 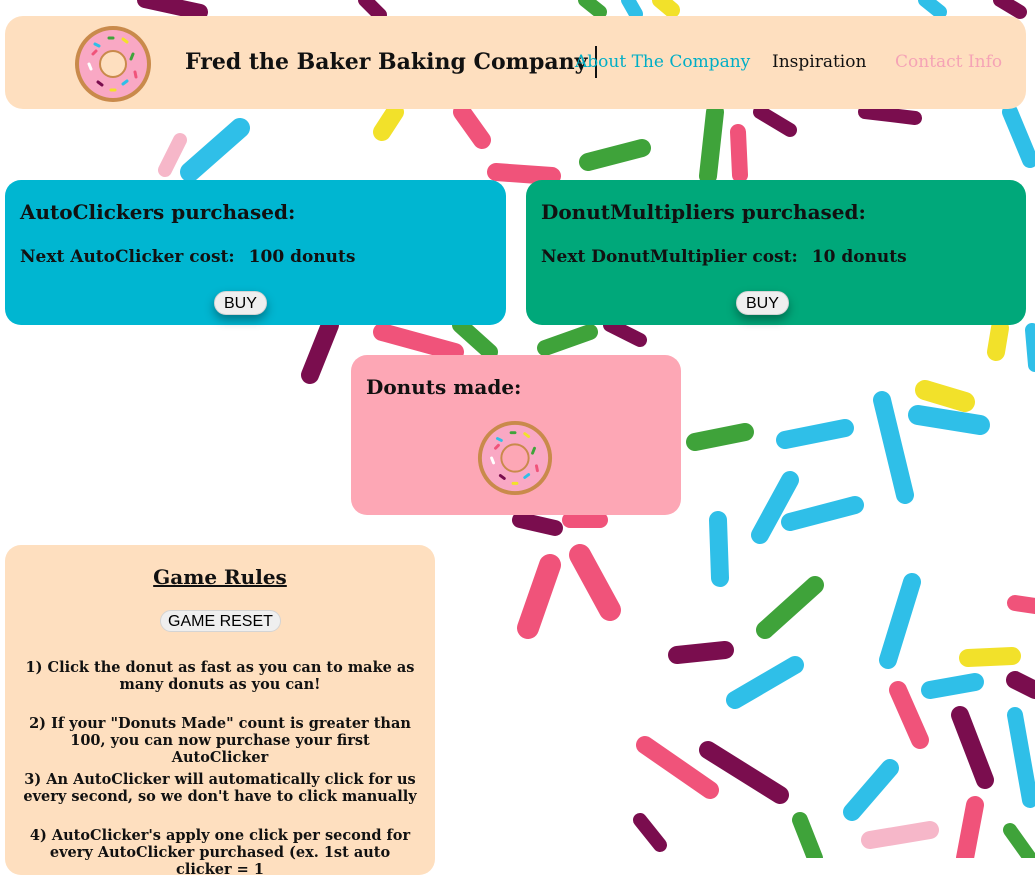 I want to click on buy-autoclicker-button: BUY, so click(x=240, y=303).